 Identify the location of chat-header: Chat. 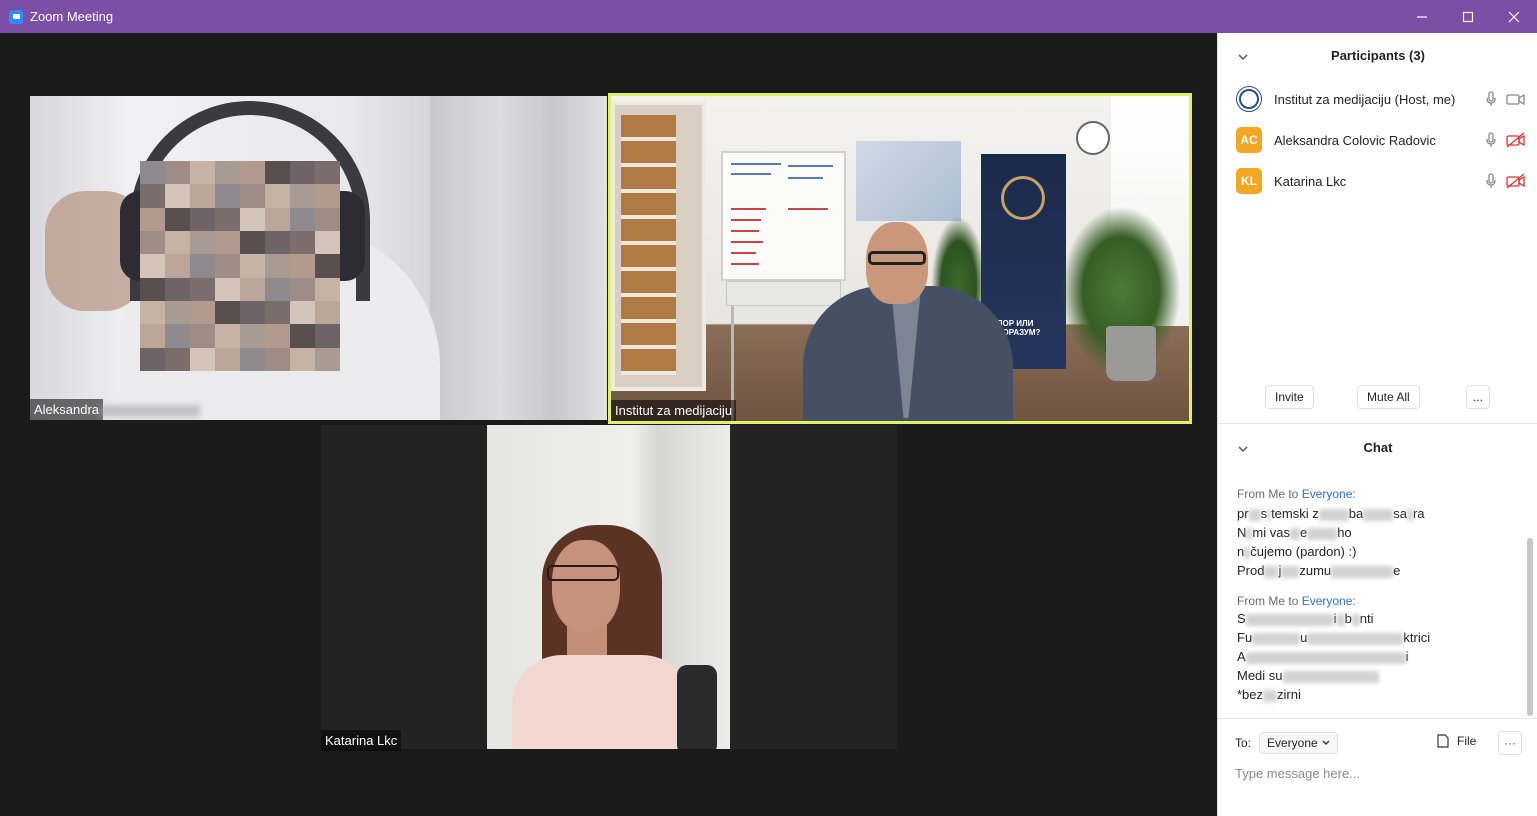
(1377, 447).